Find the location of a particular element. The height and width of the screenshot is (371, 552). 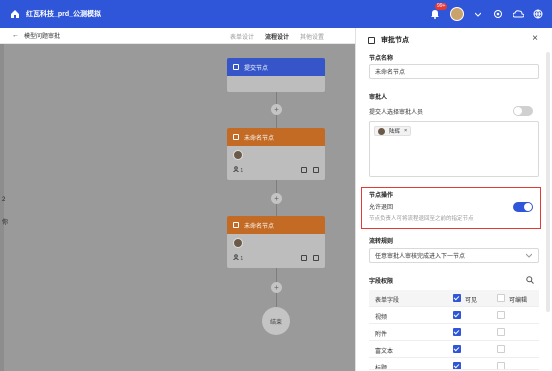

form-name: 模型问题审批 is located at coordinates (42, 37).